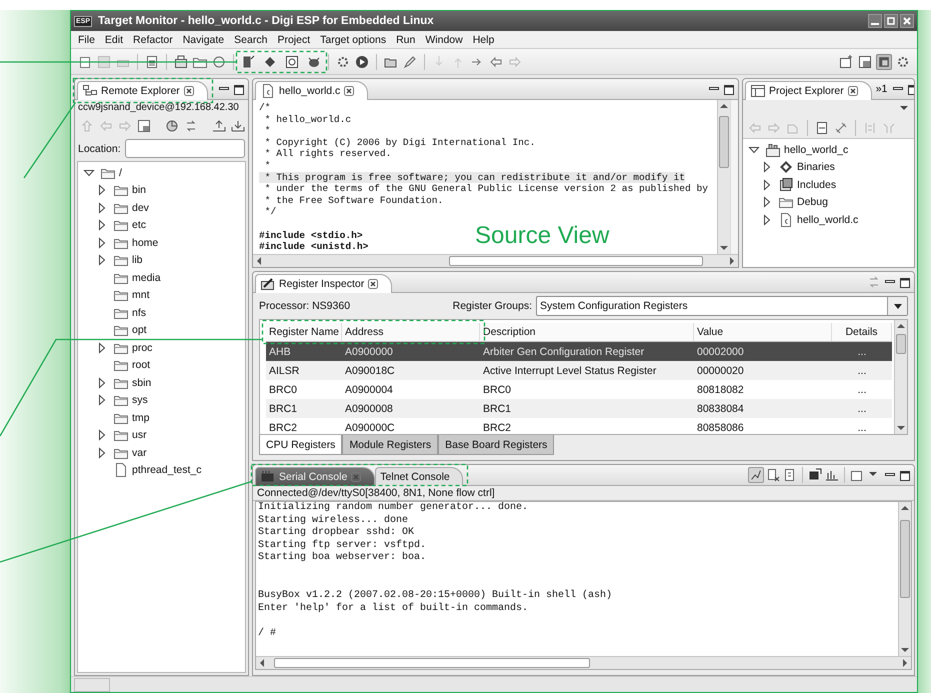 Image resolution: width=931 pixels, height=693 pixels. I want to click on field-label: Location:, so click(99, 148).